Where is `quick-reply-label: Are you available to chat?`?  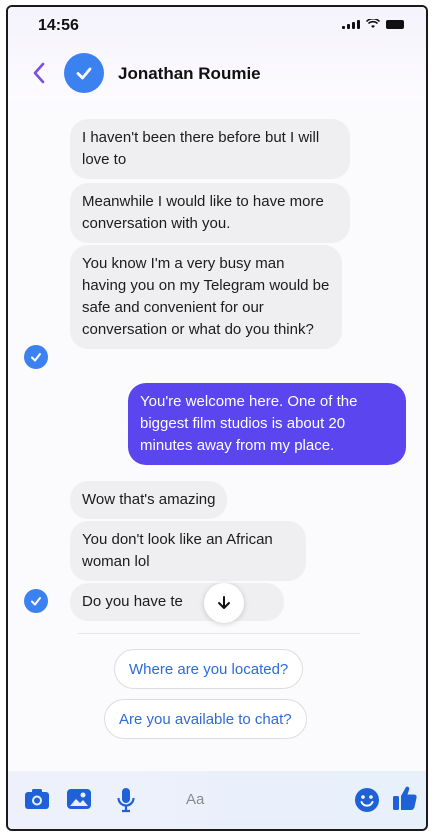 quick-reply-label: Are you available to chat? is located at coordinates (205, 719).